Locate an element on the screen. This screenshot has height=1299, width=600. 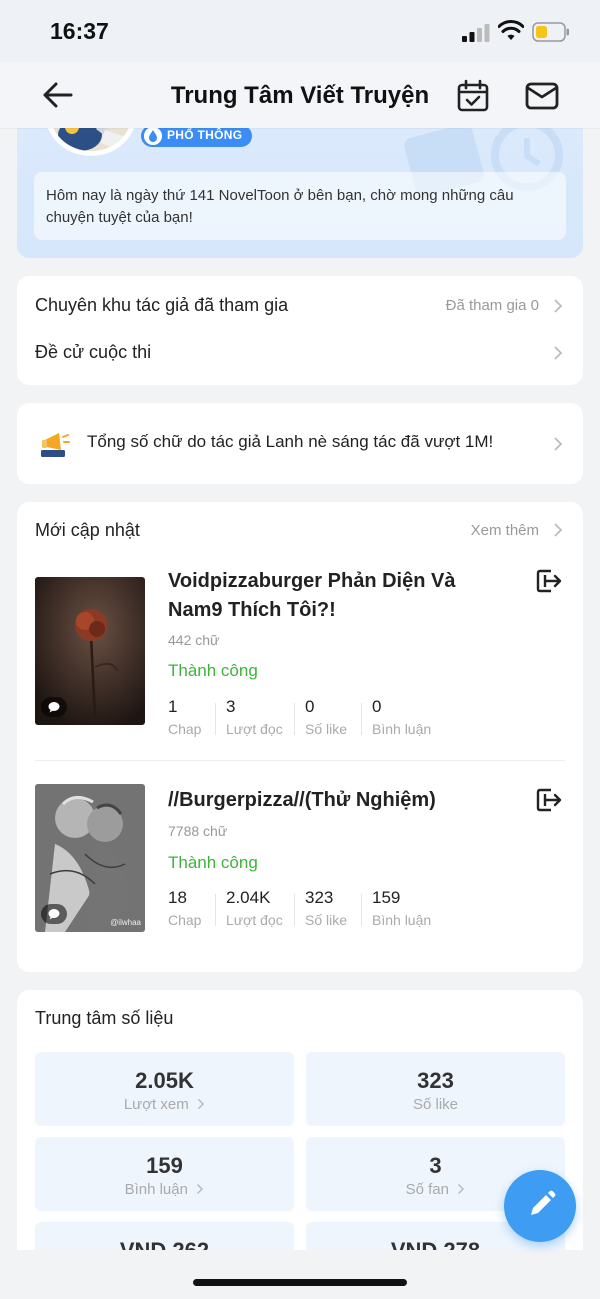
tile-views: 2.05K Lượt xem is located at coordinates (164, 1089).